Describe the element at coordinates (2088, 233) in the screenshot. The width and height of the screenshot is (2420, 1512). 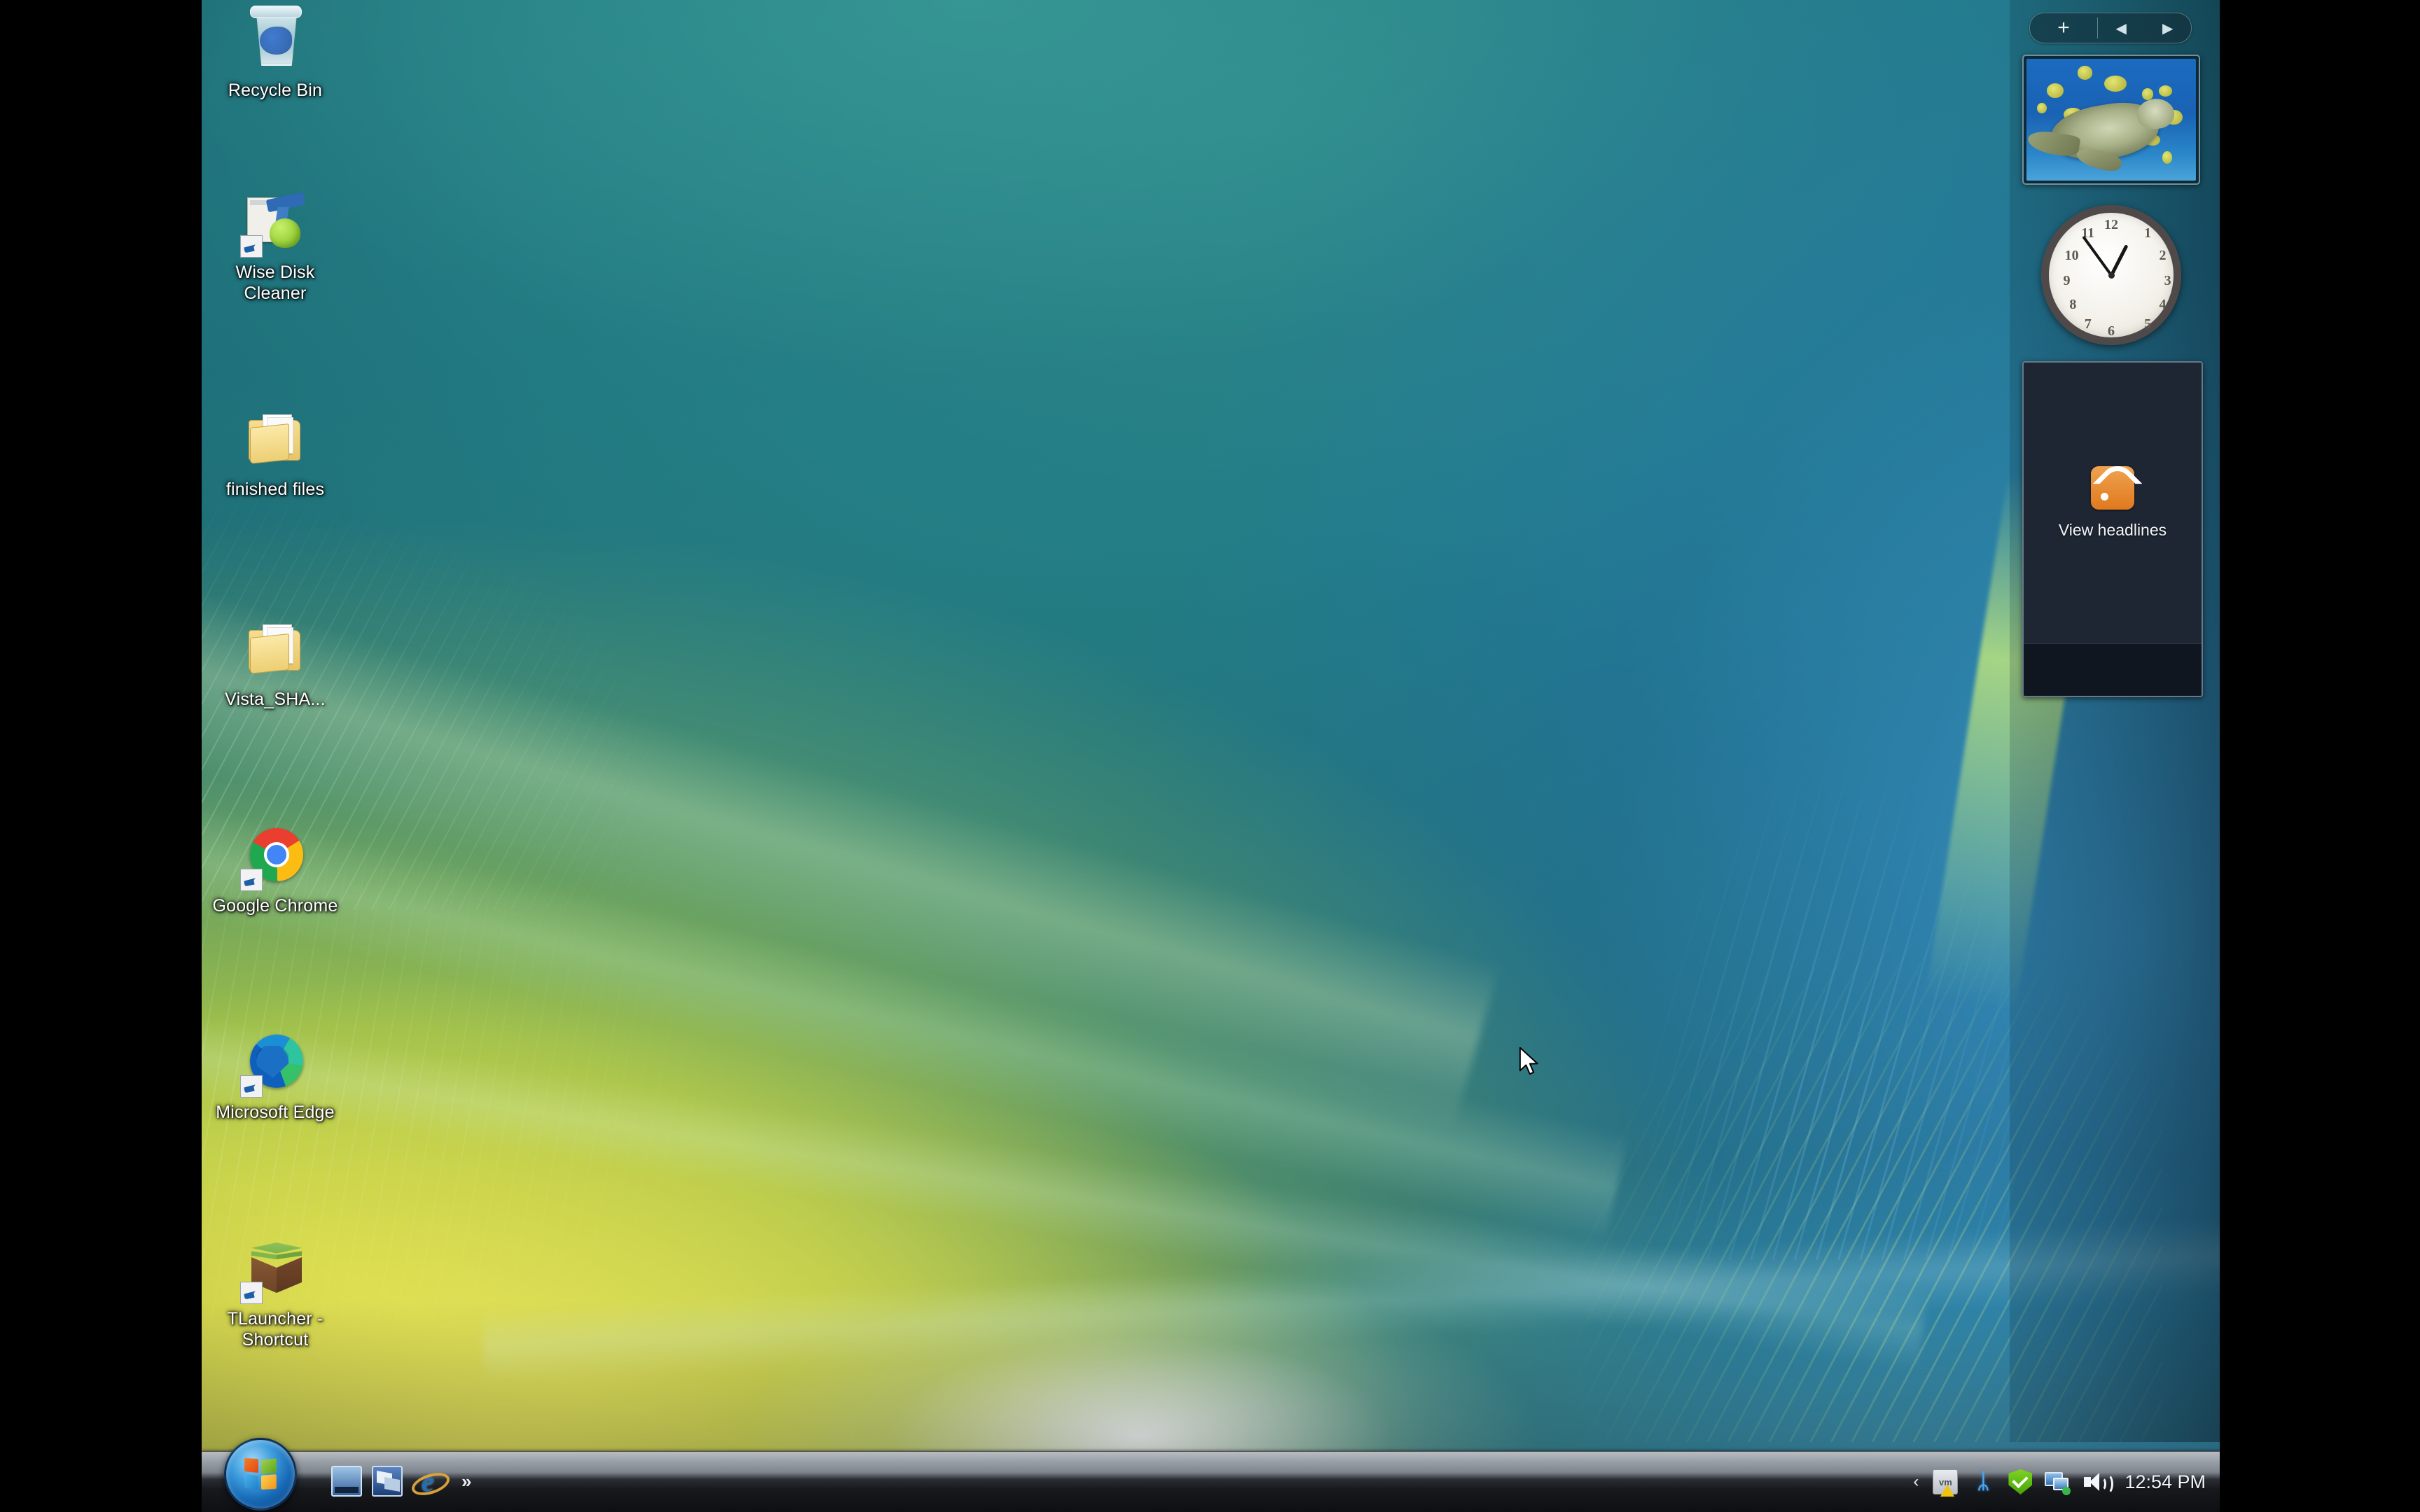
I see `clock-numeral: 11` at that location.